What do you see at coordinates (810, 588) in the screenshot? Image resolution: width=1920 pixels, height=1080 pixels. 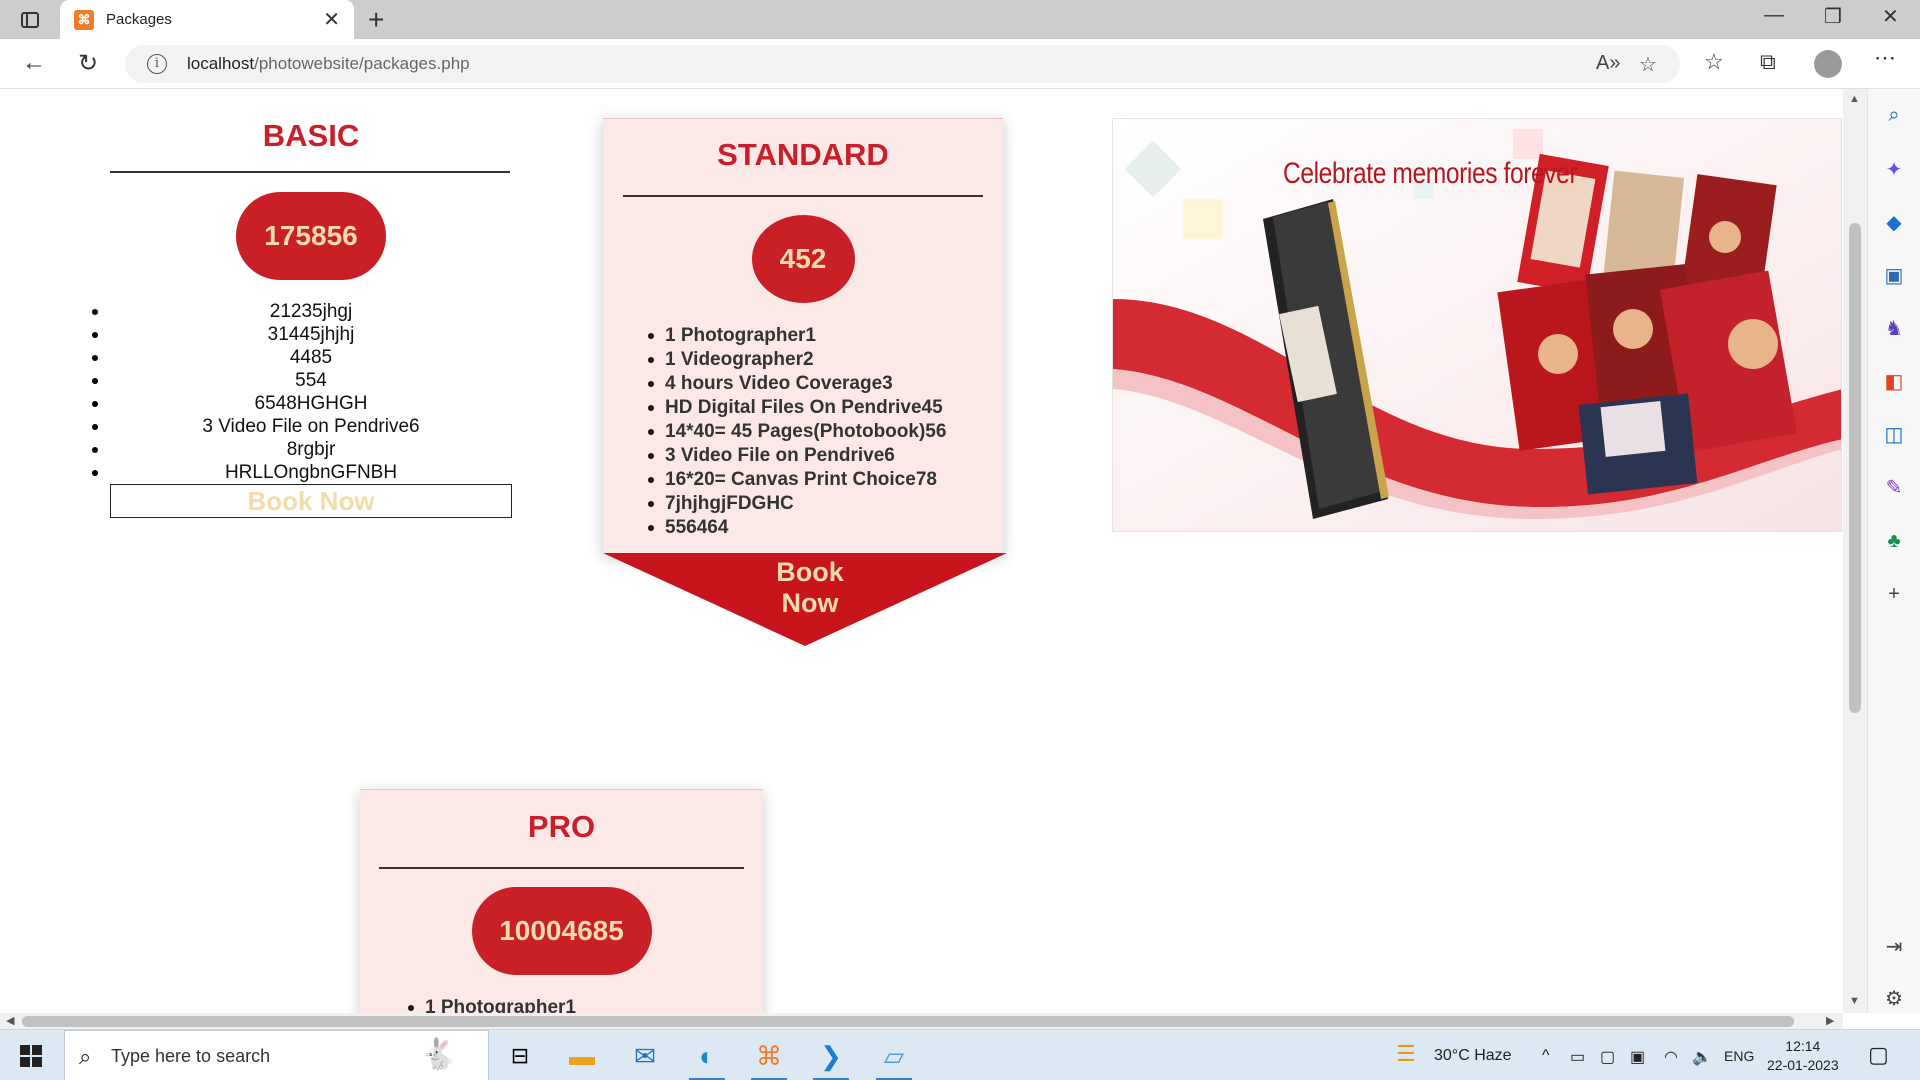 I see `standard-book-now-button: Book Now` at bounding box center [810, 588].